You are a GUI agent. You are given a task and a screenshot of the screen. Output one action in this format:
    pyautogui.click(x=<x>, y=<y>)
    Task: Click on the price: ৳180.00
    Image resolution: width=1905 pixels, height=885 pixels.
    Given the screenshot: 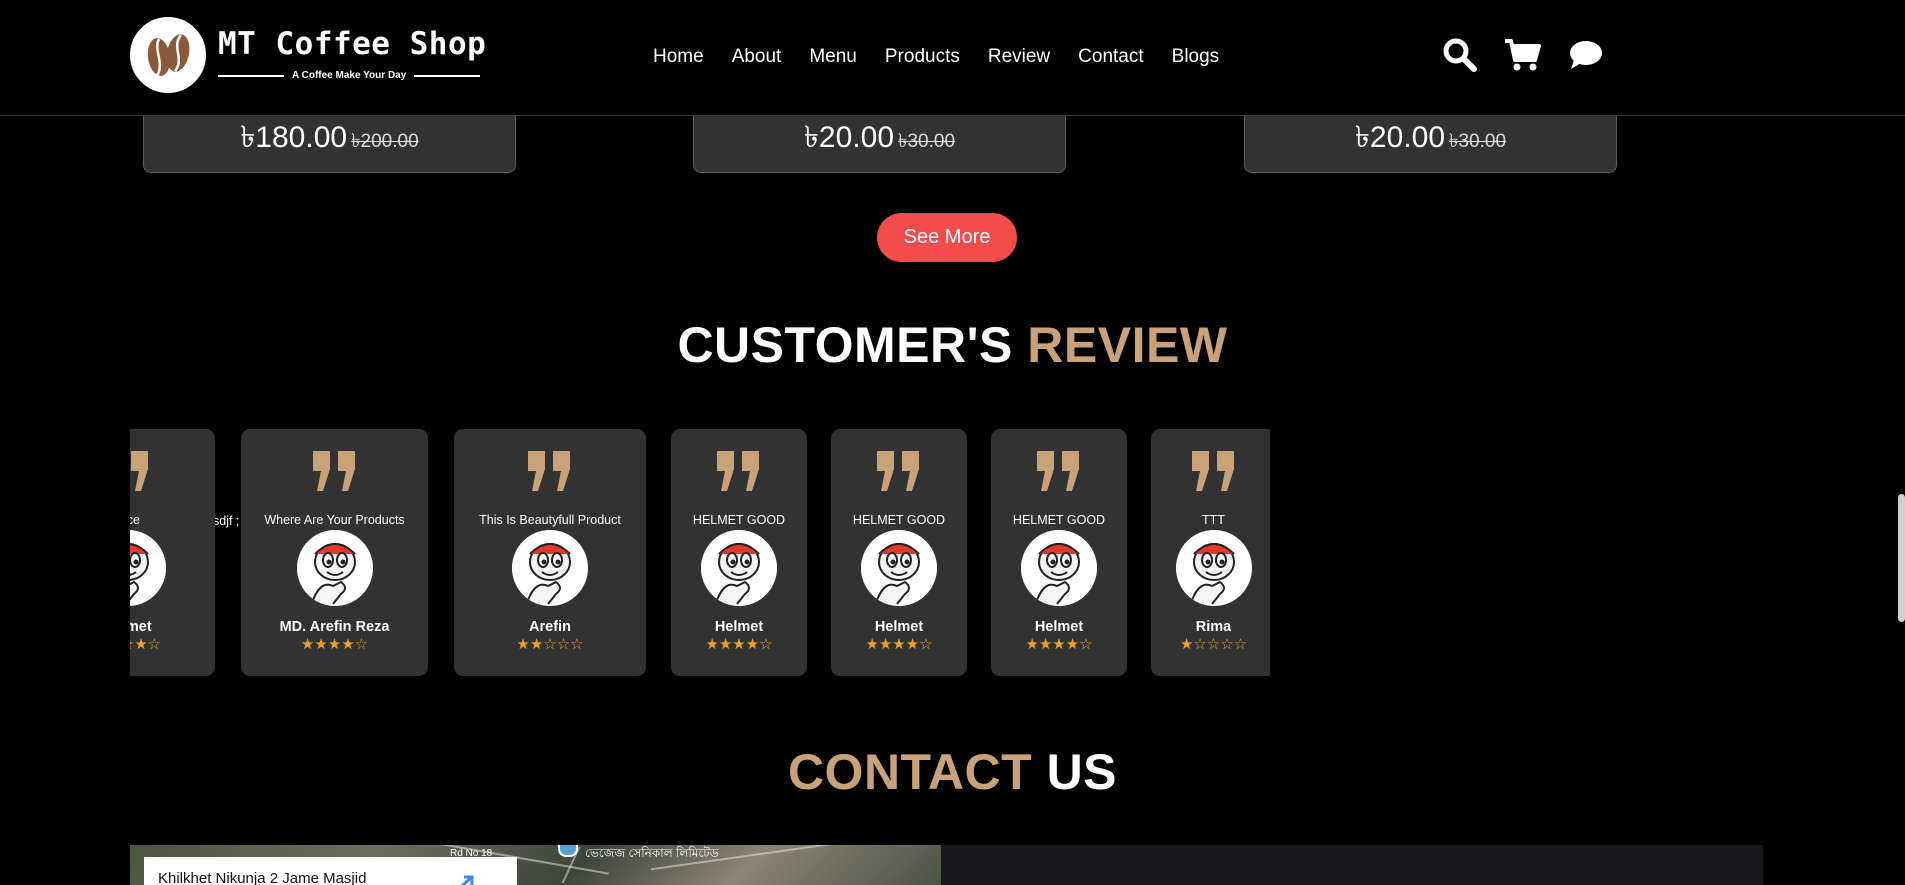 What is the action you would take?
    pyautogui.click(x=294, y=137)
    